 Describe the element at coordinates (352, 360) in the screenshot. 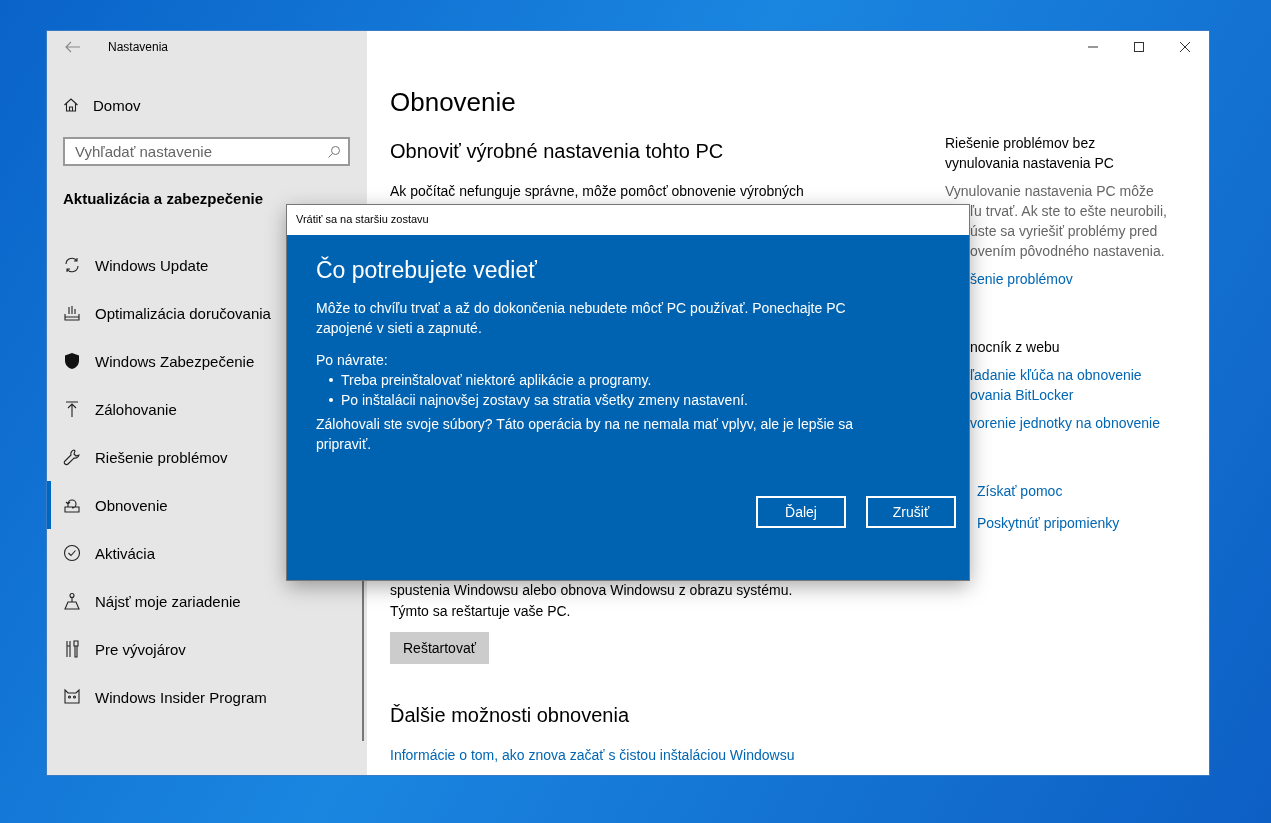

I see `dialog-text: Po návrate:` at that location.